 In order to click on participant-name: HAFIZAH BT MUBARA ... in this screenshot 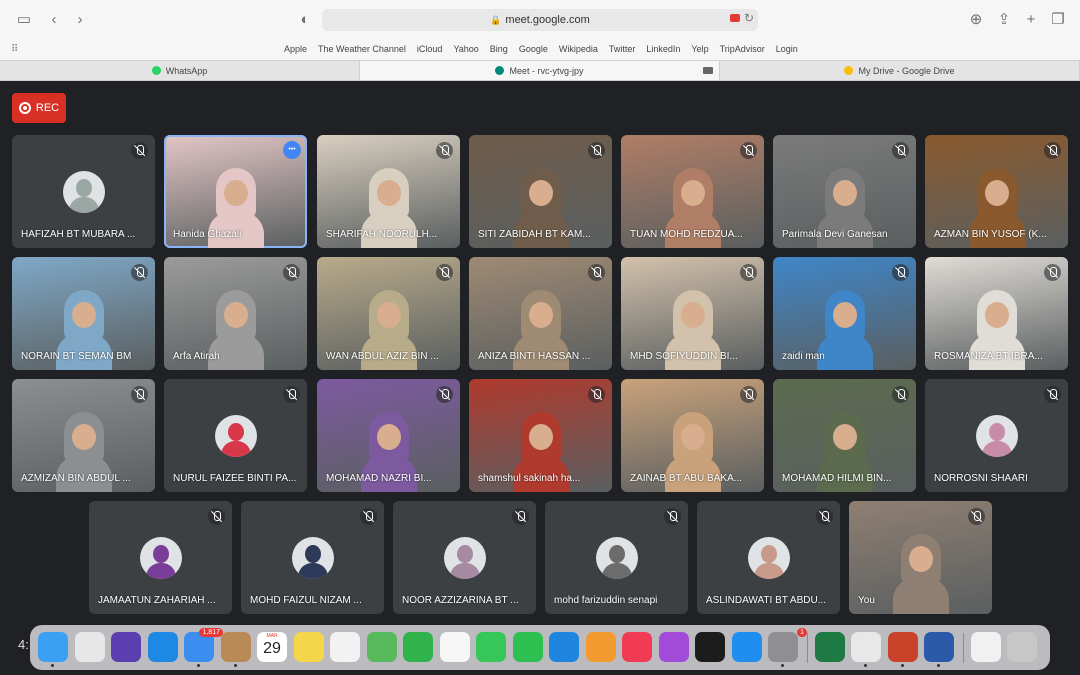, I will do `click(78, 234)`.